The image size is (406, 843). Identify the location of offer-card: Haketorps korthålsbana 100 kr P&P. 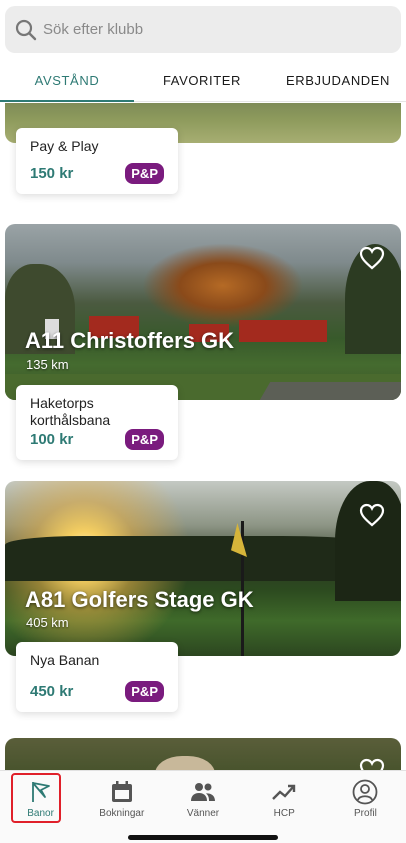
(97, 422).